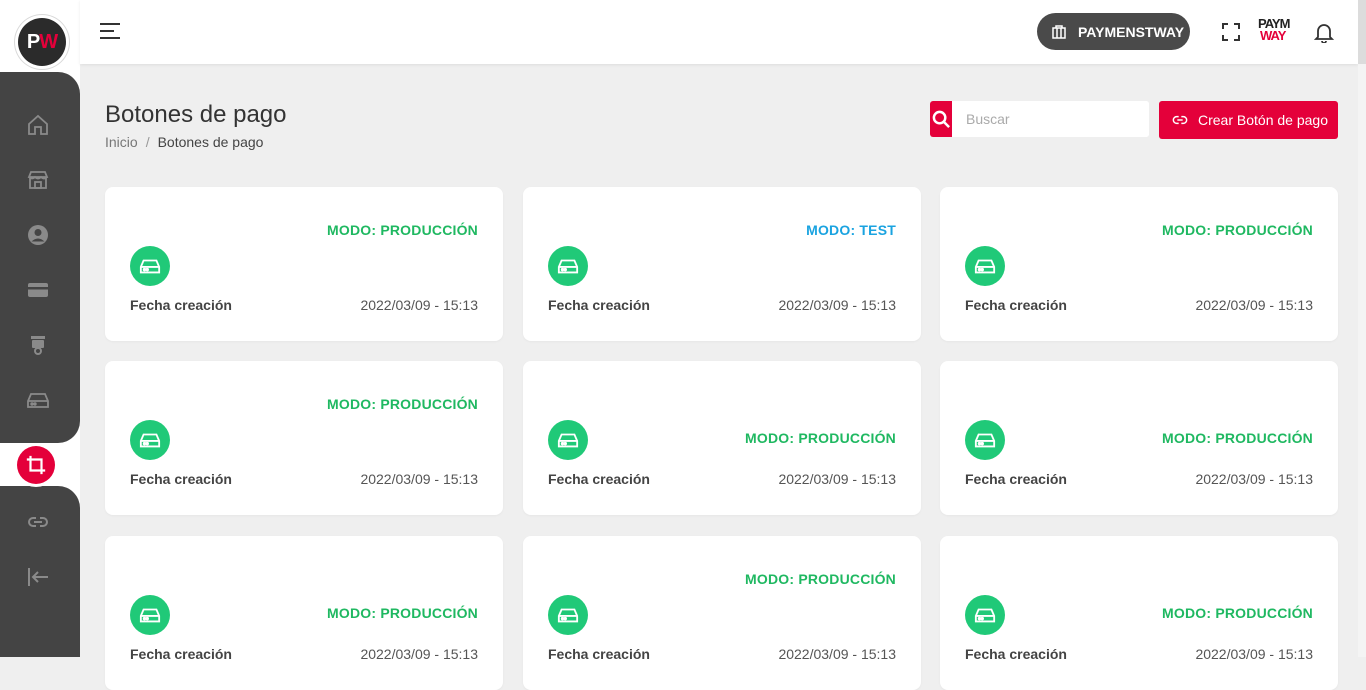 The width and height of the screenshot is (1366, 690). I want to click on search-box, so click(1039, 119).